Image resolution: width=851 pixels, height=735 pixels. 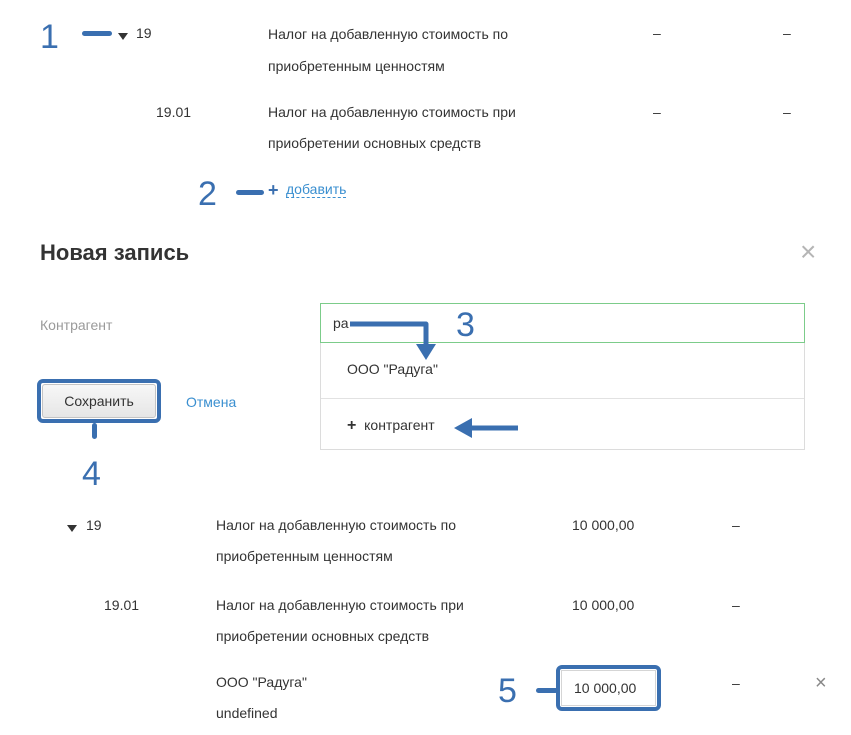 What do you see at coordinates (434, 379) in the screenshot?
I see `callout-arrows` at bounding box center [434, 379].